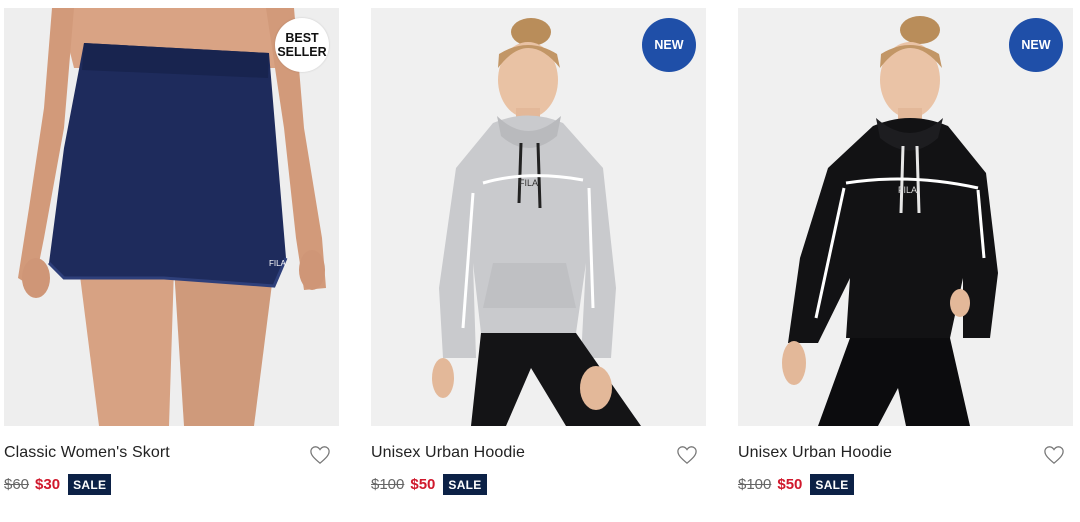  Describe the element at coordinates (87, 453) in the screenshot. I see `product-title: Classic Women's Skort` at that location.